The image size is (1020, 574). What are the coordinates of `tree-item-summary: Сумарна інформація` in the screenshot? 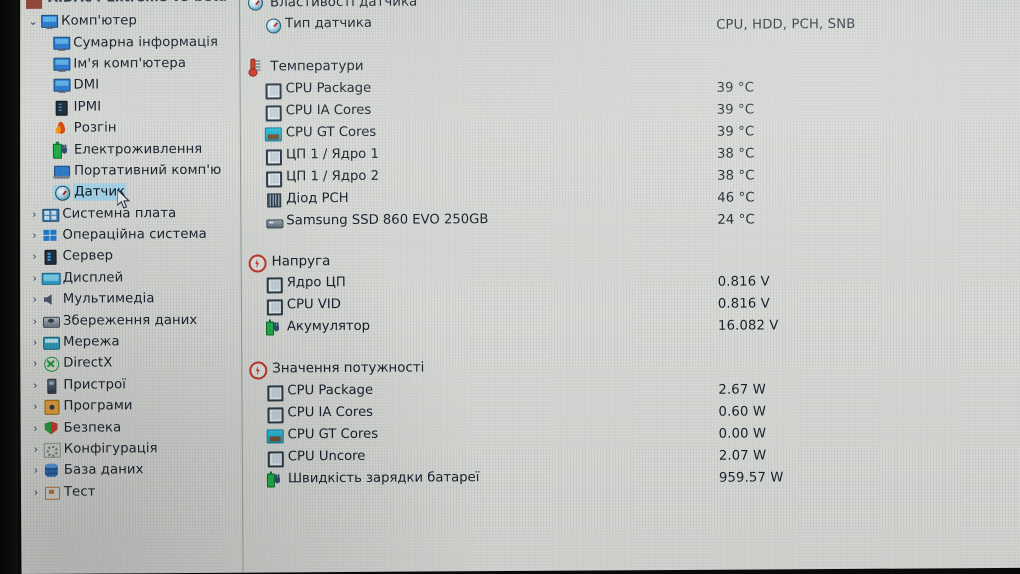 It's located at (128, 42).